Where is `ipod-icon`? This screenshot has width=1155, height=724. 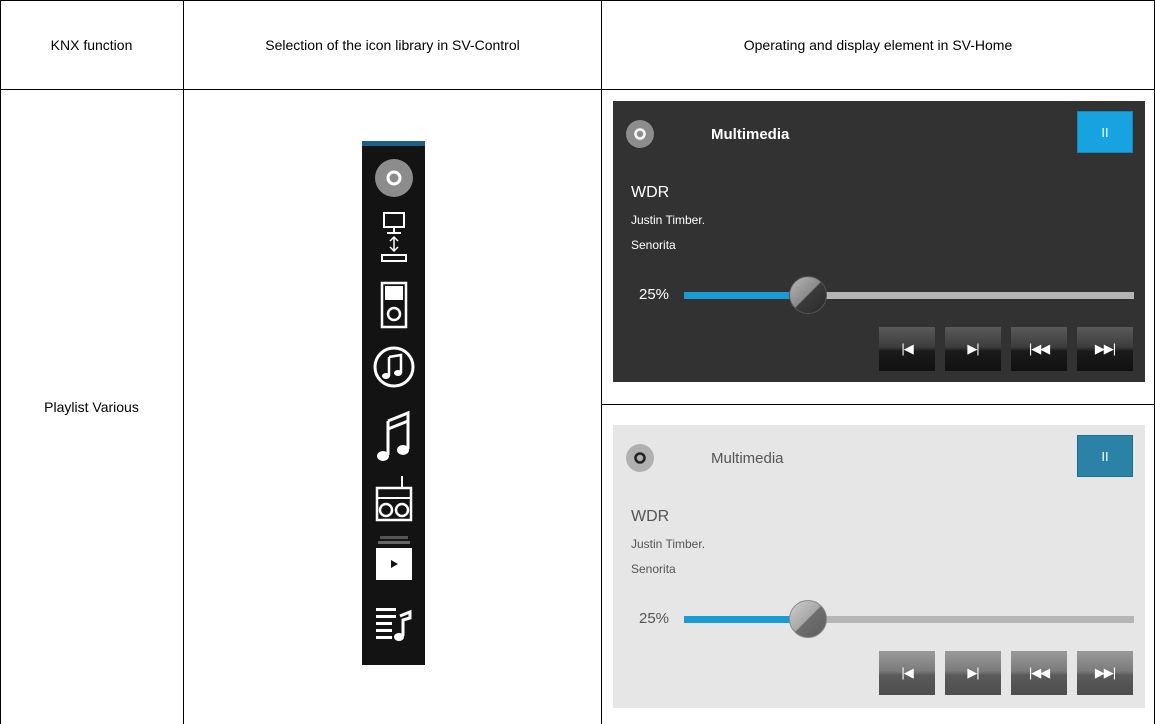 ipod-icon is located at coordinates (393, 305).